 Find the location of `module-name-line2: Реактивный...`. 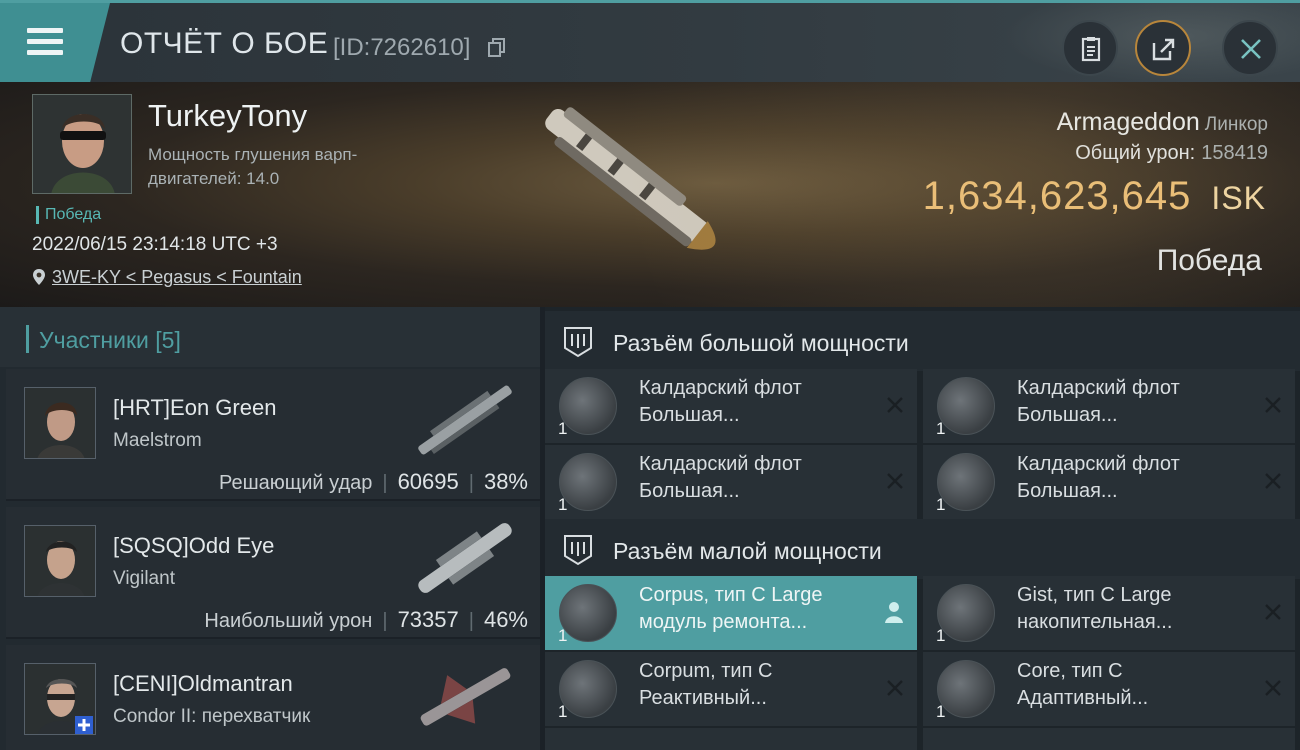

module-name-line2: Реактивный... is located at coordinates (703, 698).